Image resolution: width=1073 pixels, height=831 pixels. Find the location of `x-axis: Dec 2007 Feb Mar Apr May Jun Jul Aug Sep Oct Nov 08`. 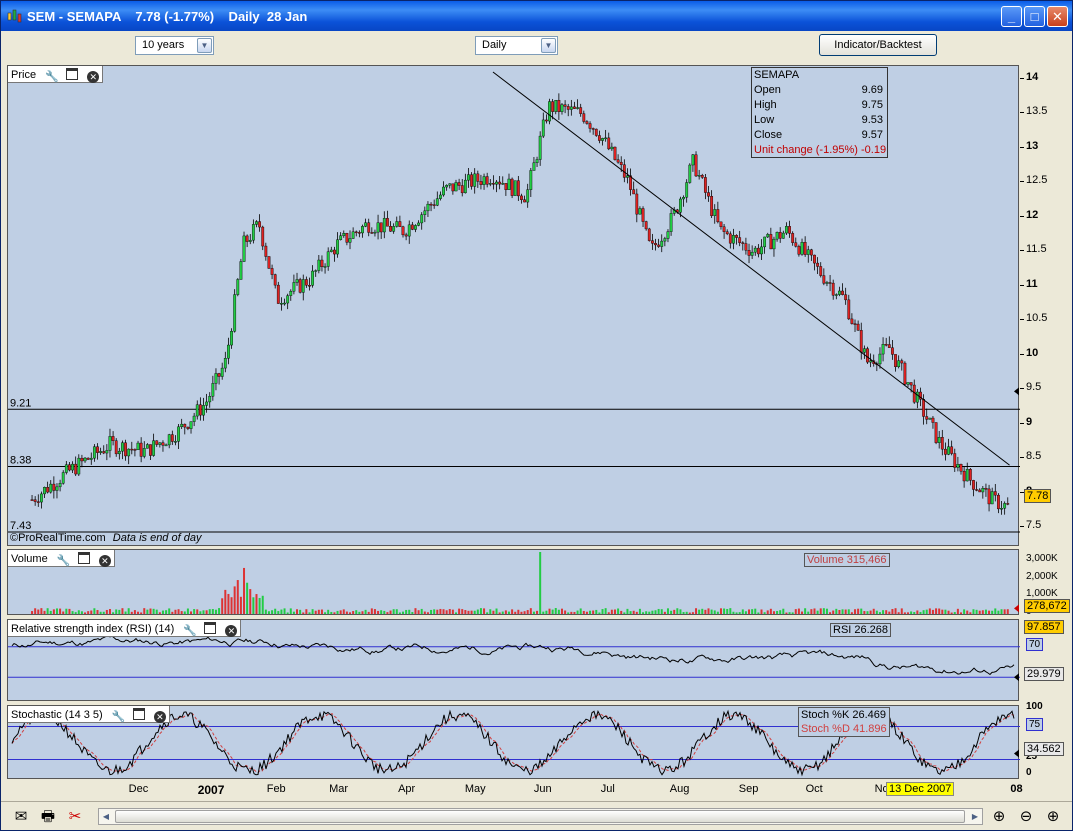

x-axis: Dec 2007 Feb Mar Apr May Jun Jul Aug Sep Oct Nov 08 is located at coordinates (515, 790).